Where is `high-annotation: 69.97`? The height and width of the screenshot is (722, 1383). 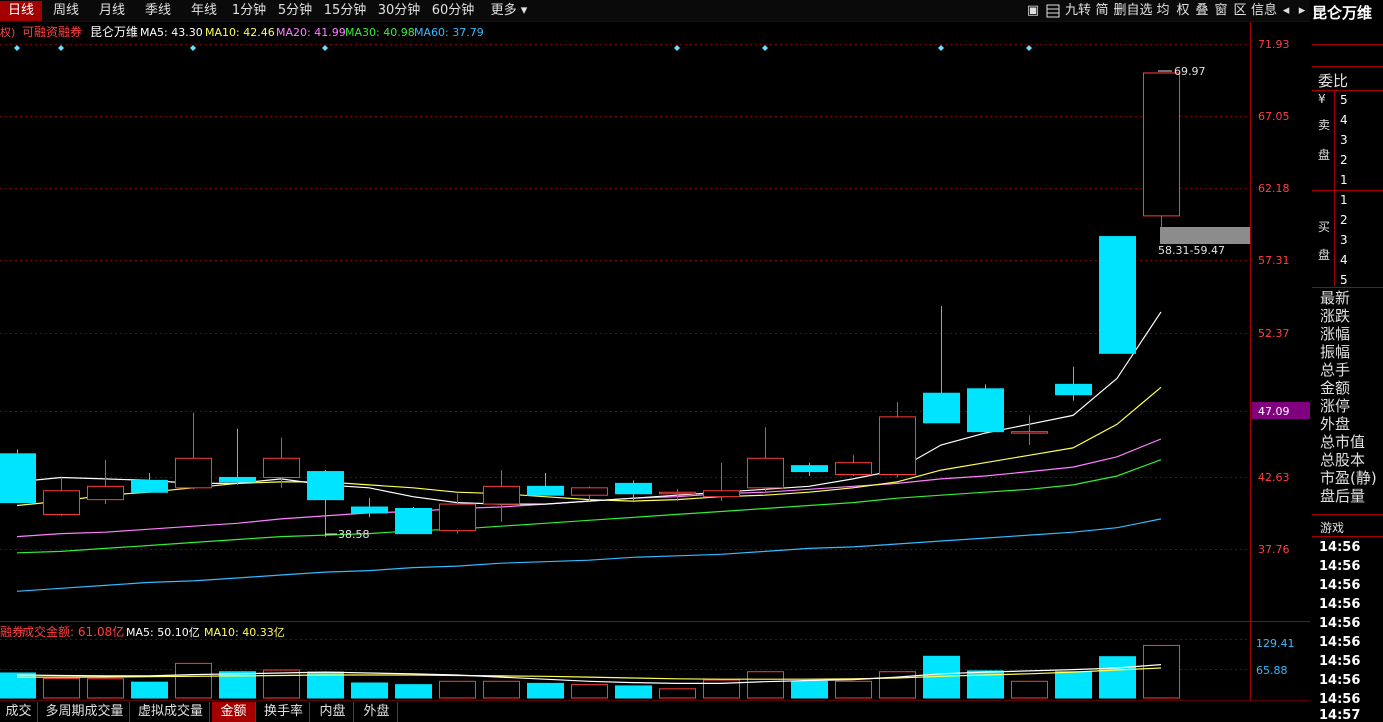 high-annotation: 69.97 is located at coordinates (1190, 71).